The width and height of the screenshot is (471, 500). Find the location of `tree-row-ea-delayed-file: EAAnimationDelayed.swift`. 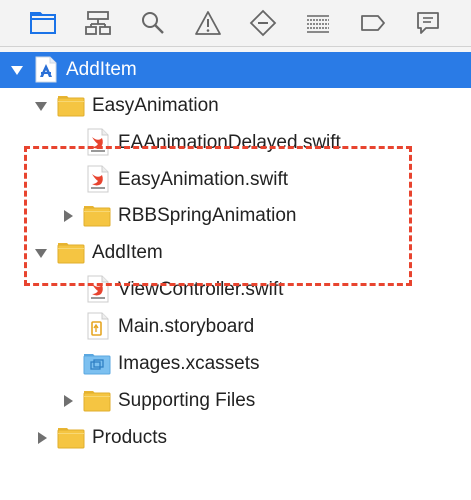

tree-row-ea-delayed-file: EAAnimationDelayed.swift is located at coordinates (235, 143).